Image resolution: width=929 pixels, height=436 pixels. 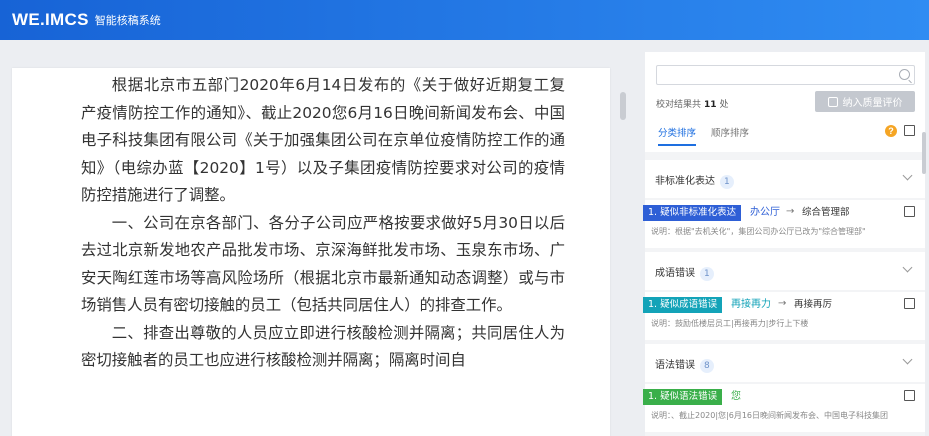 I want to click on result-count: 校对结果共 11 处, so click(x=692, y=103).